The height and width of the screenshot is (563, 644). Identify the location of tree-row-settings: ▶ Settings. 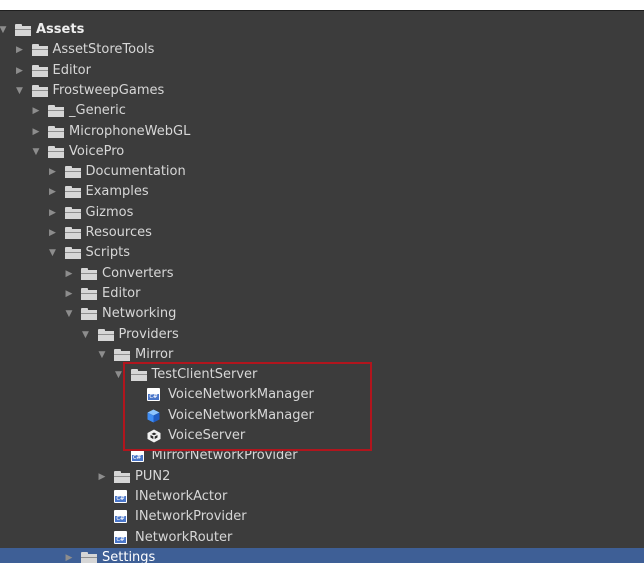
(322, 555).